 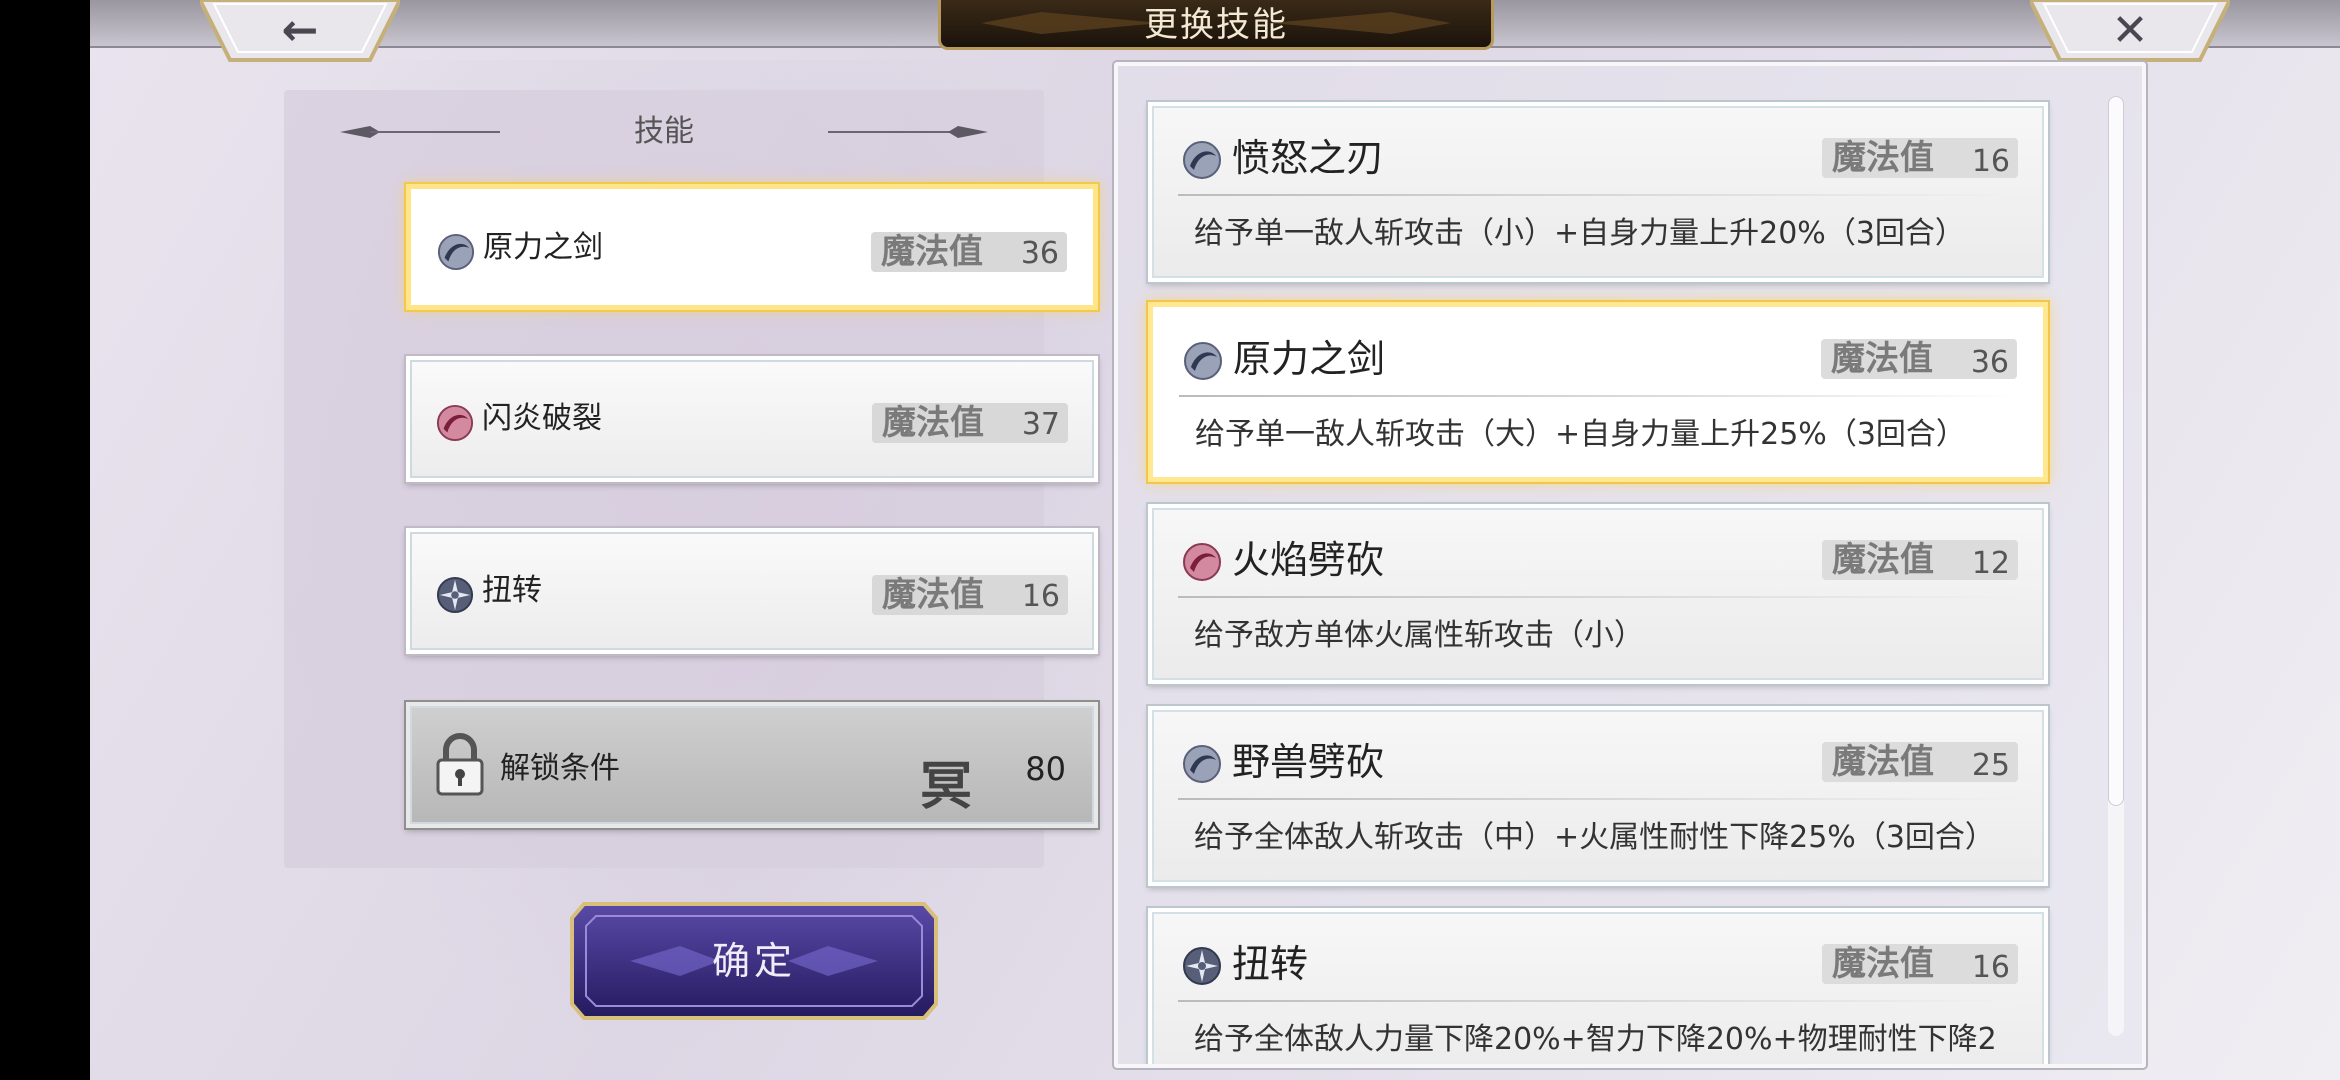 I want to click on mana-value: 37, so click(x=1040, y=424).